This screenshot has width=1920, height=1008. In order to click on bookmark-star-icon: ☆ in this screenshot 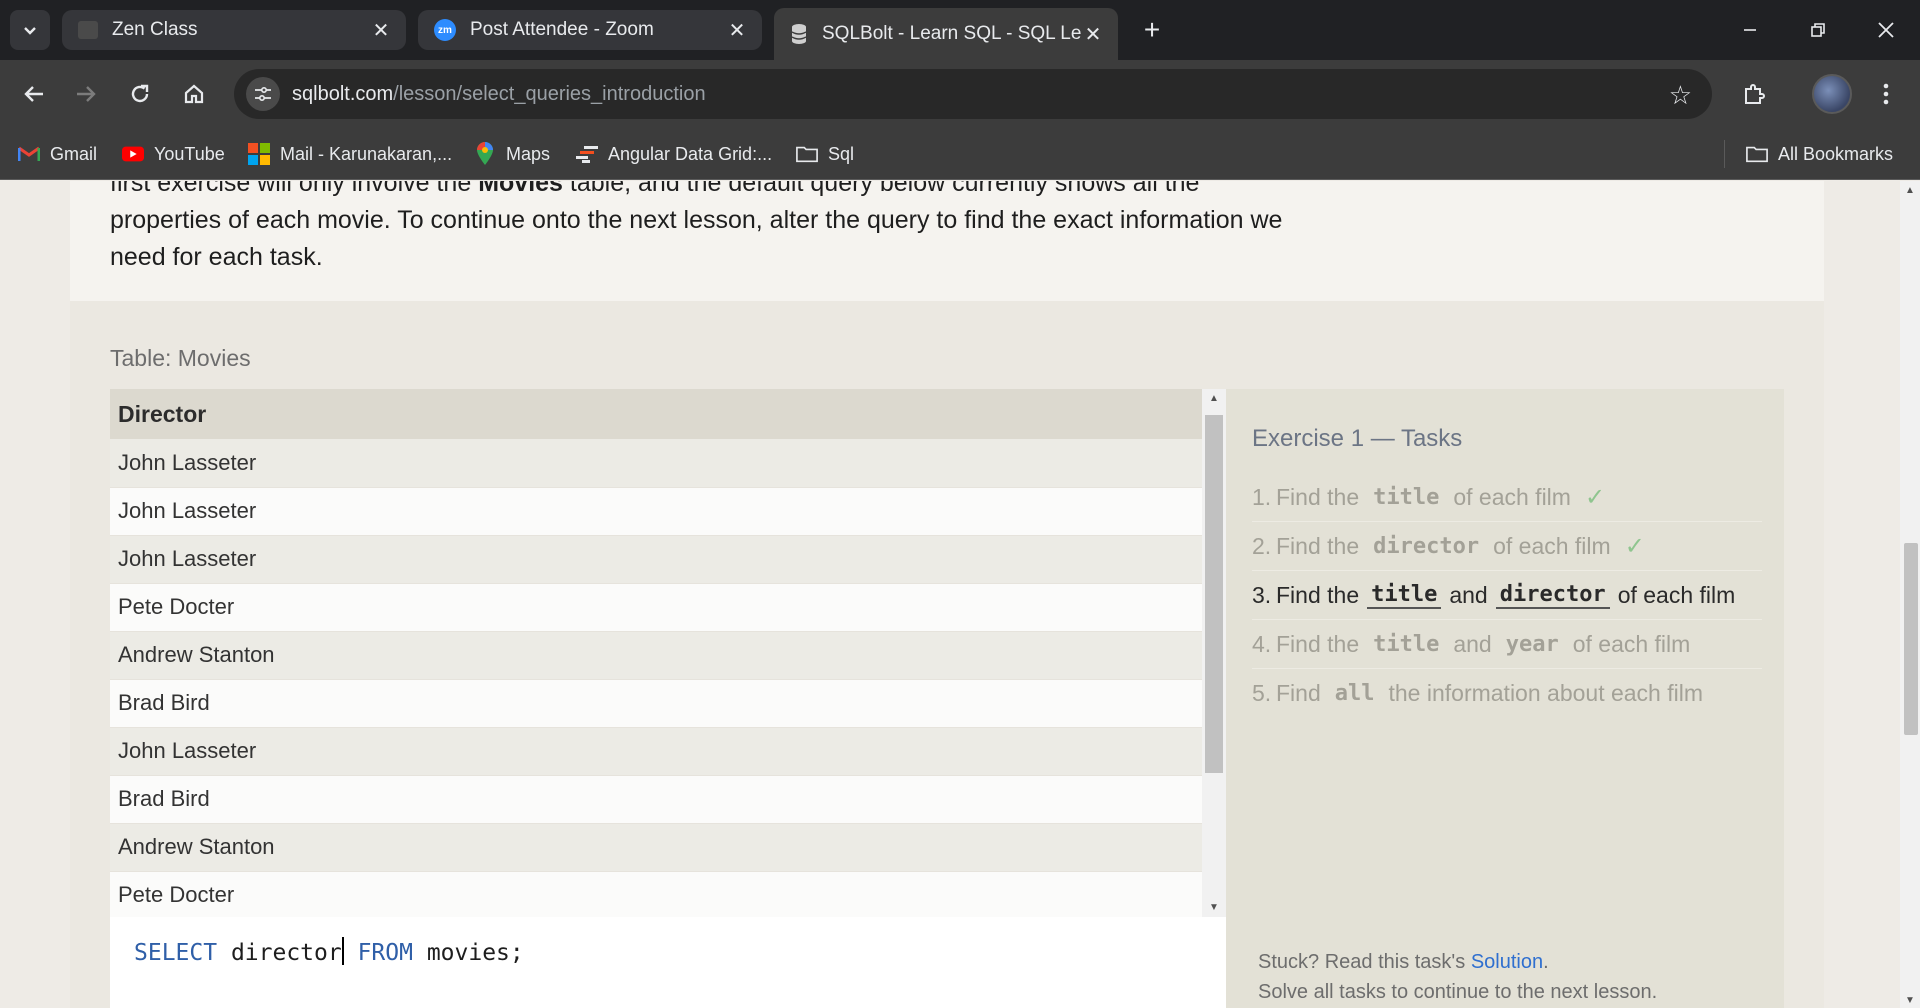, I will do `click(1680, 95)`.